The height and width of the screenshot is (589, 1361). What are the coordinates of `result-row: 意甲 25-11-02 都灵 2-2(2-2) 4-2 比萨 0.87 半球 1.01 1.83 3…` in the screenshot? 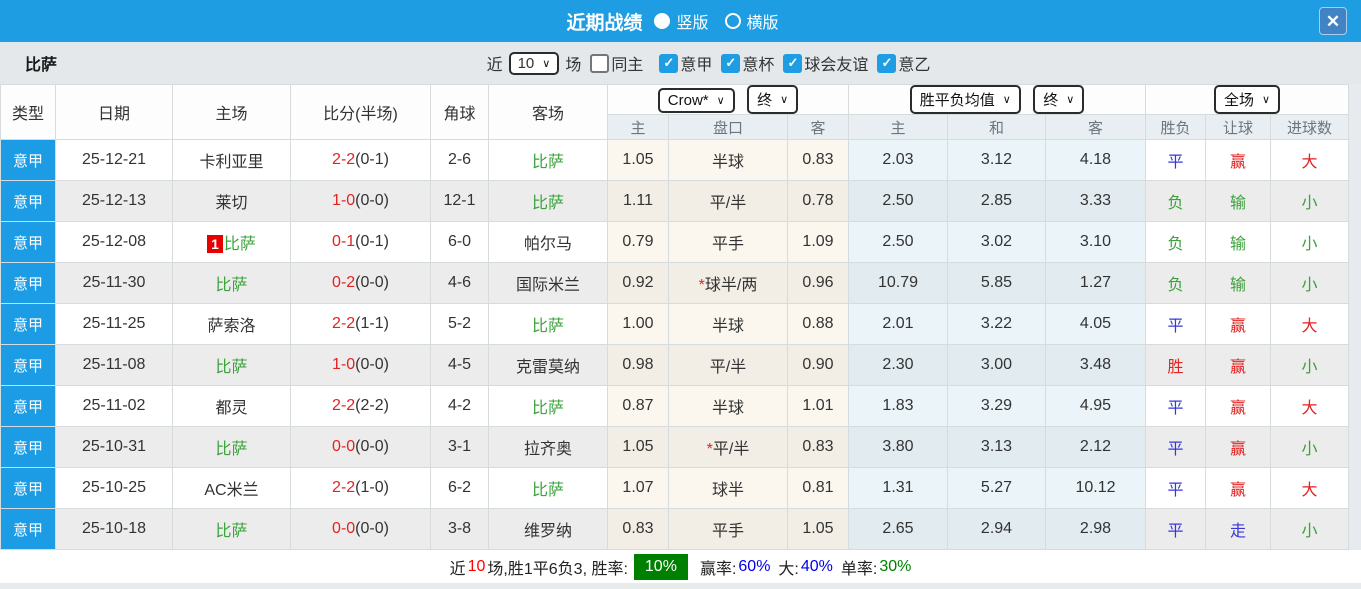 It's located at (675, 406).